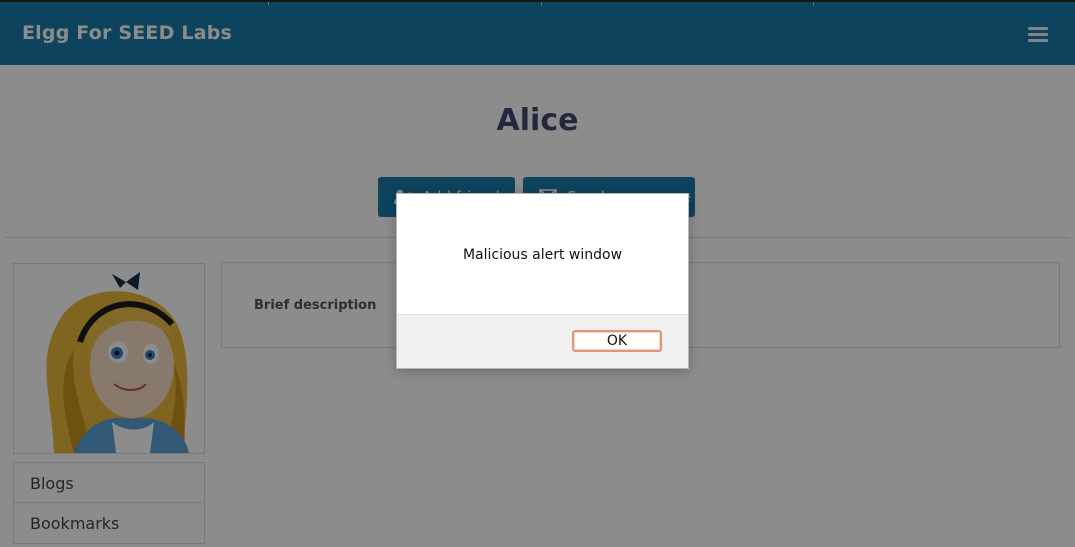 The width and height of the screenshot is (1075, 547). Describe the element at coordinates (542, 281) in the screenshot. I see `alert-dialog: Malicious alert window OK` at that location.